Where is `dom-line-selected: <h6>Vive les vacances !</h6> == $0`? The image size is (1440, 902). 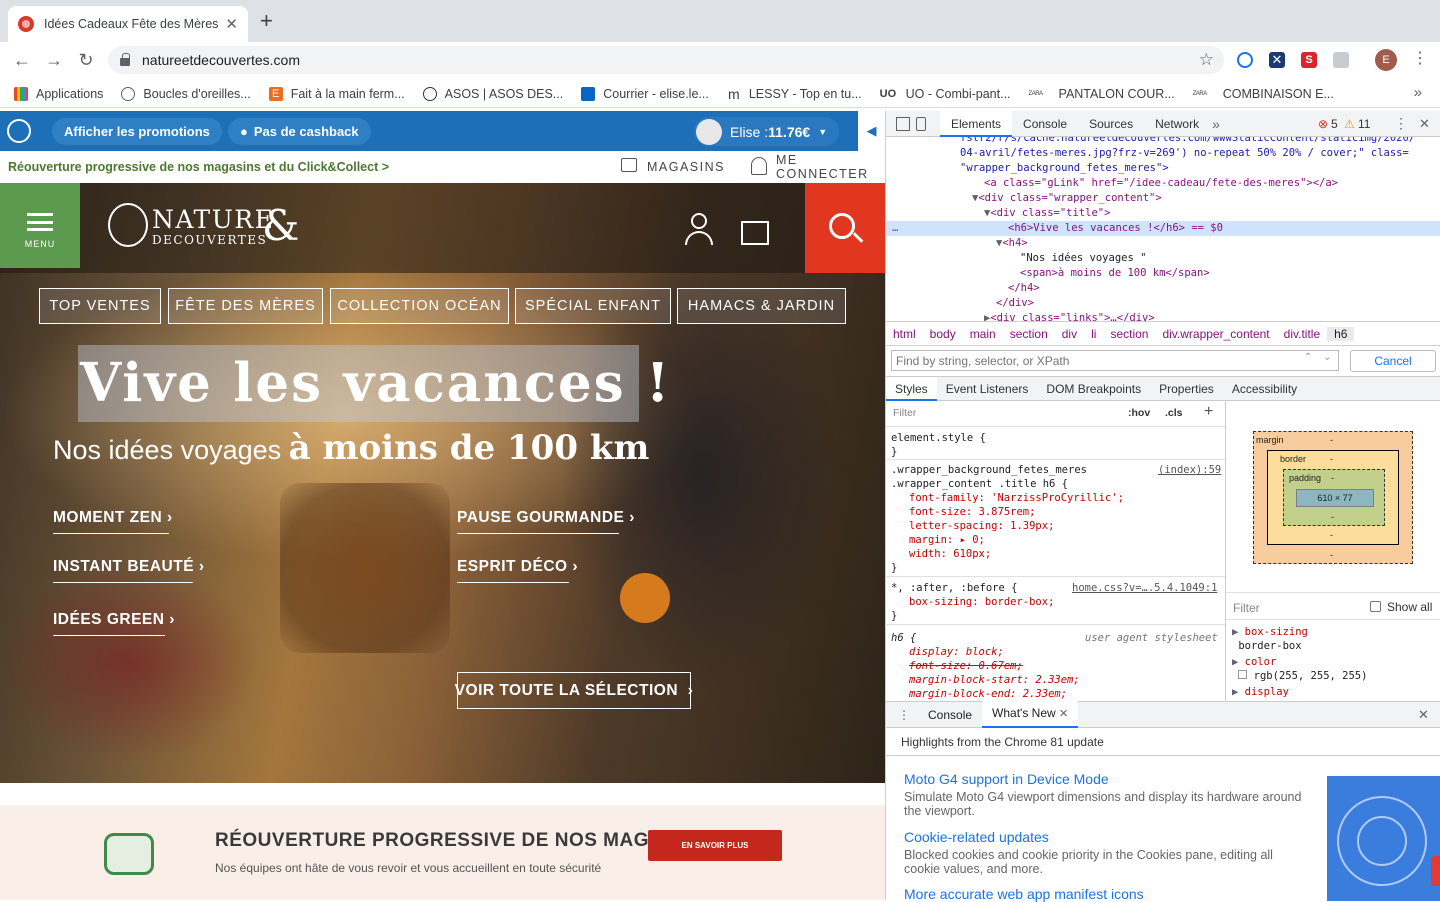
dom-line-selected: <h6>Vive les vacances !</h6> == $0 is located at coordinates (1115, 228).